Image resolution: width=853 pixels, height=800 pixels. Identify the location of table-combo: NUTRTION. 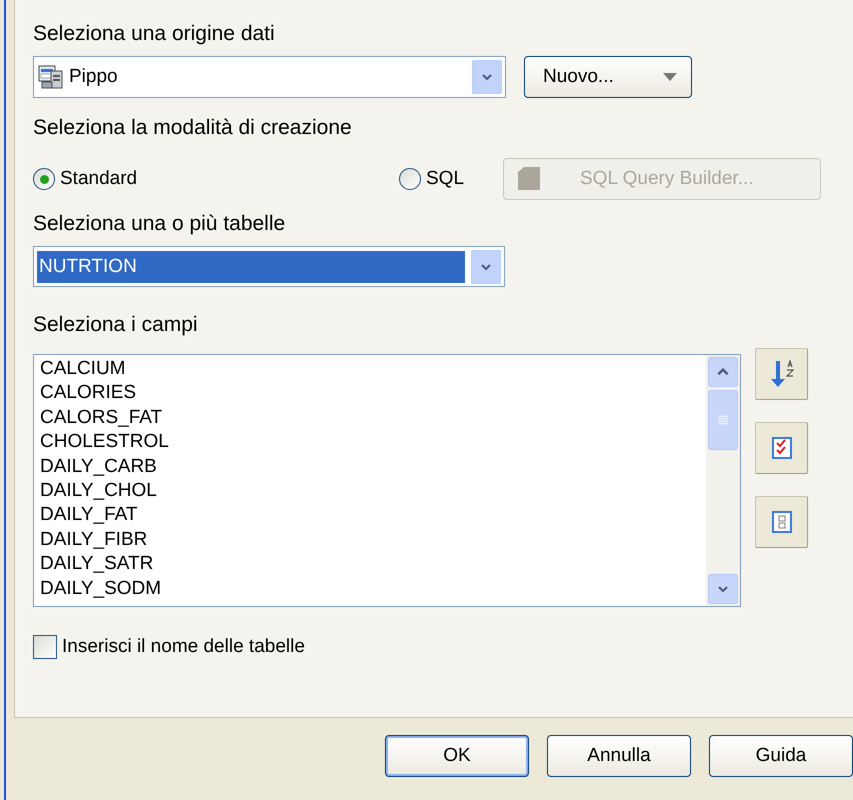
(269, 266).